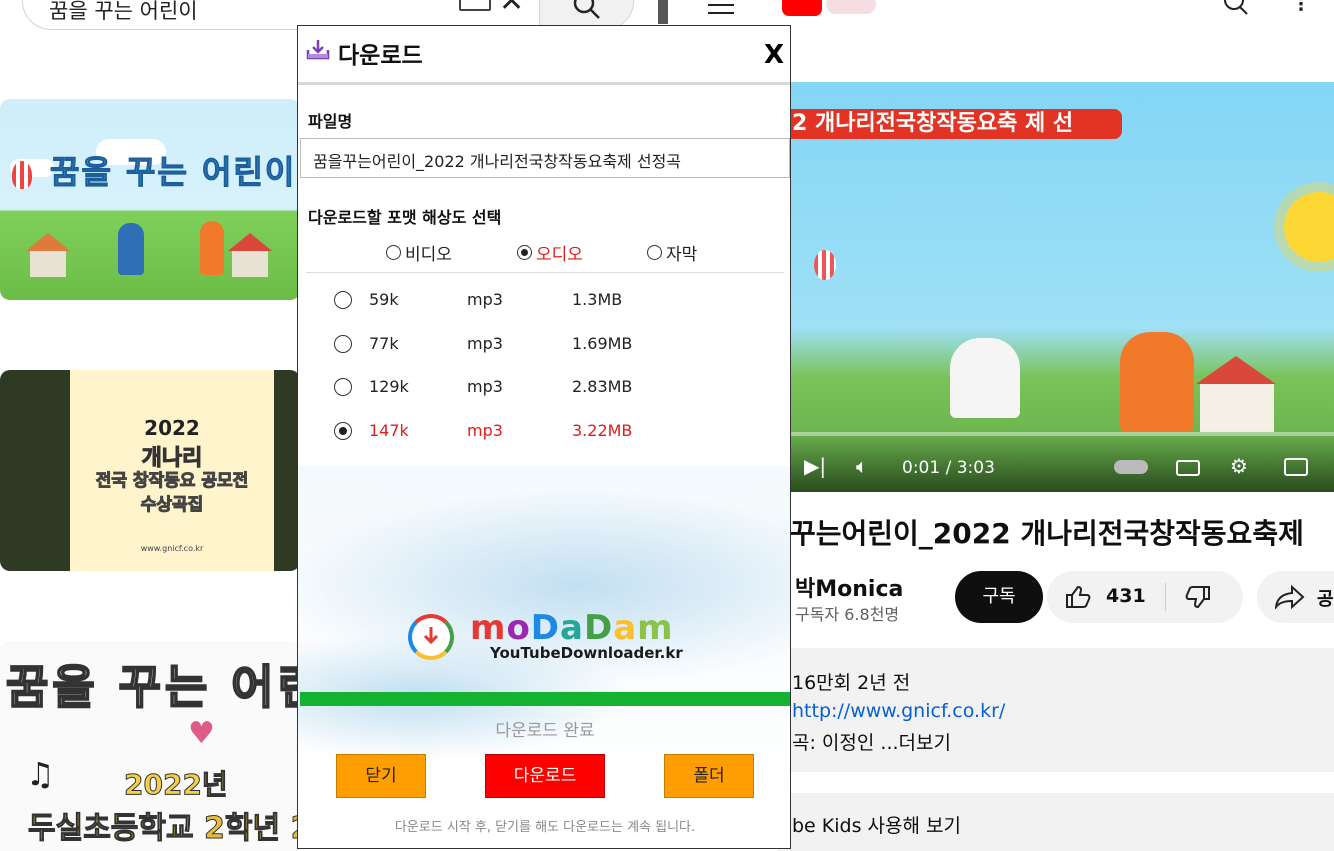 This screenshot has width=1334, height=851. What do you see at coordinates (524, 252) in the screenshot?
I see `audio-radio` at bounding box center [524, 252].